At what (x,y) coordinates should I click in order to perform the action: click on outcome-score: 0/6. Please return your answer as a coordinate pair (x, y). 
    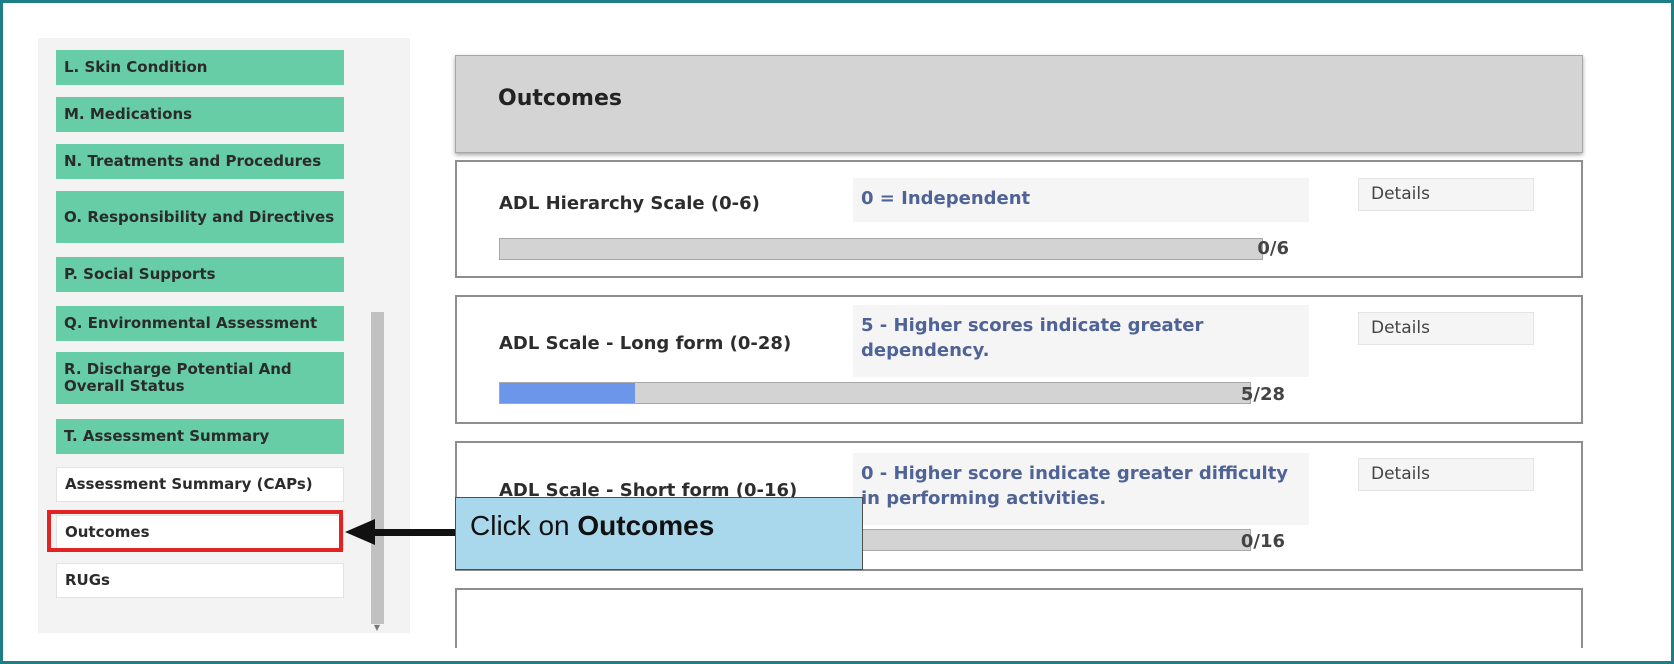
    Looking at the image, I should click on (1273, 248).